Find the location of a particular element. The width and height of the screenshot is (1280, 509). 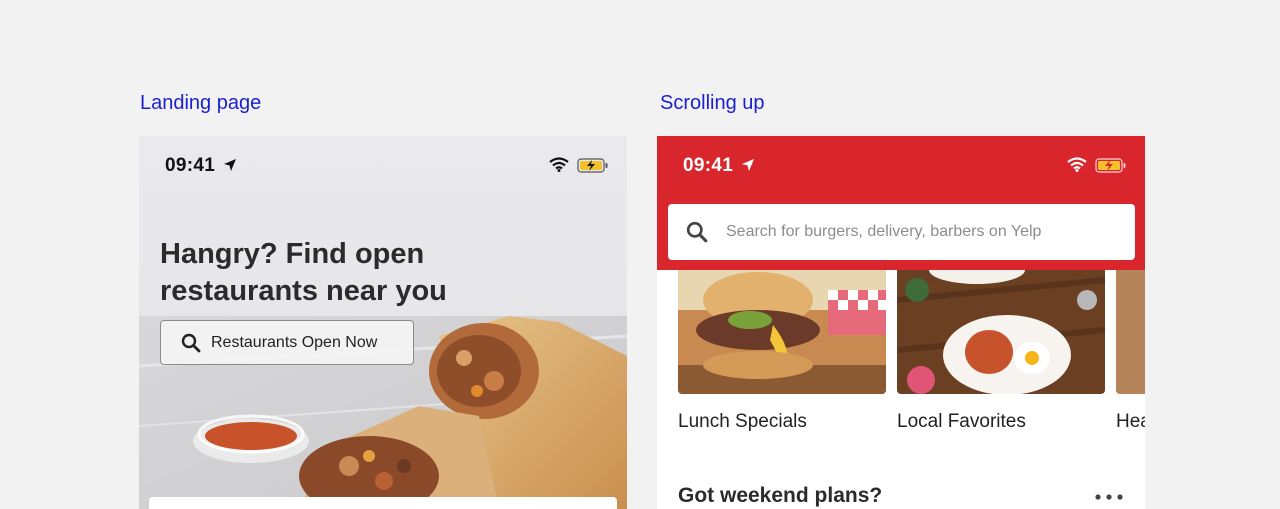

caption-scrolling-up: Scrolling up is located at coordinates (712, 103).